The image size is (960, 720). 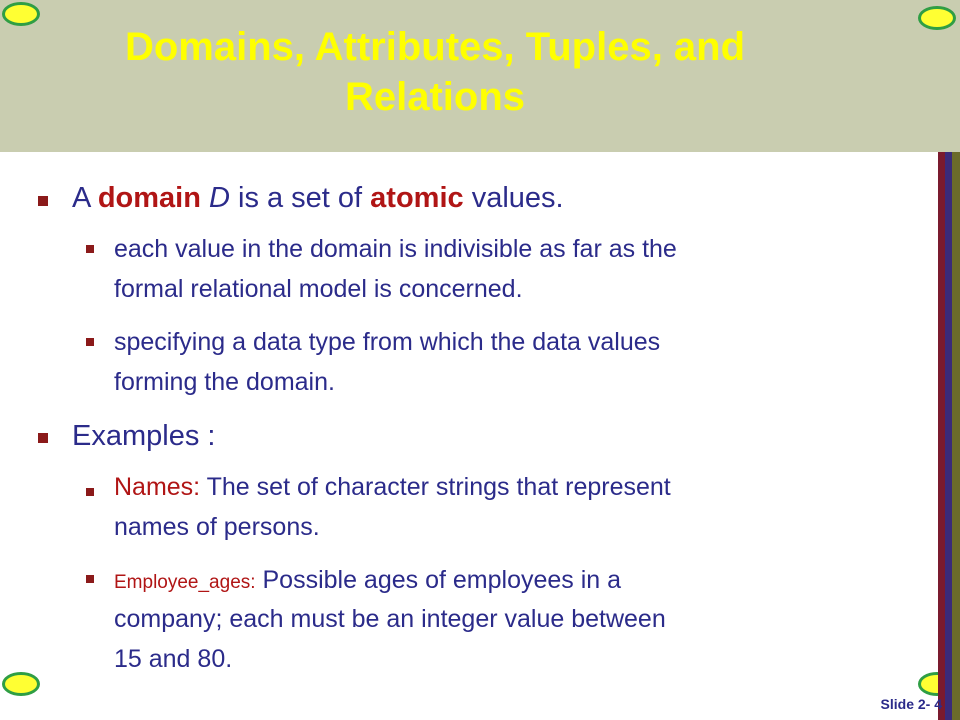 What do you see at coordinates (144, 436) in the screenshot?
I see `bullet-examples: Examples :` at bounding box center [144, 436].